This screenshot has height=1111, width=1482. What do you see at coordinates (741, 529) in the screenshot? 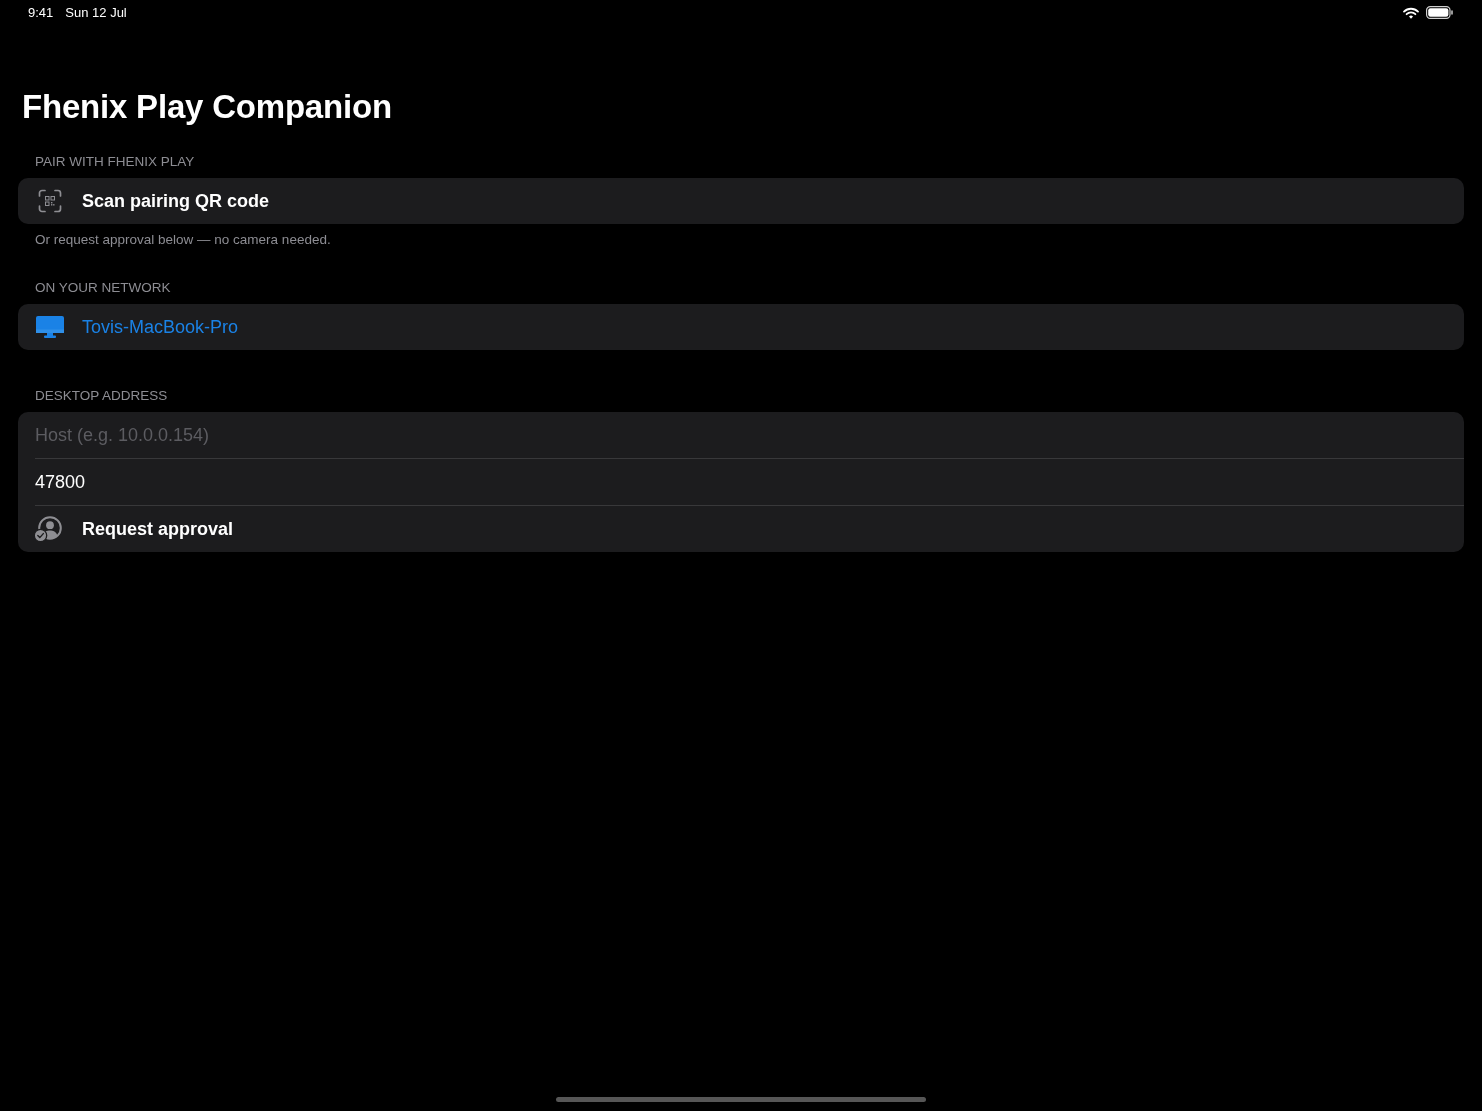
I see `approval-button: Request approval` at bounding box center [741, 529].